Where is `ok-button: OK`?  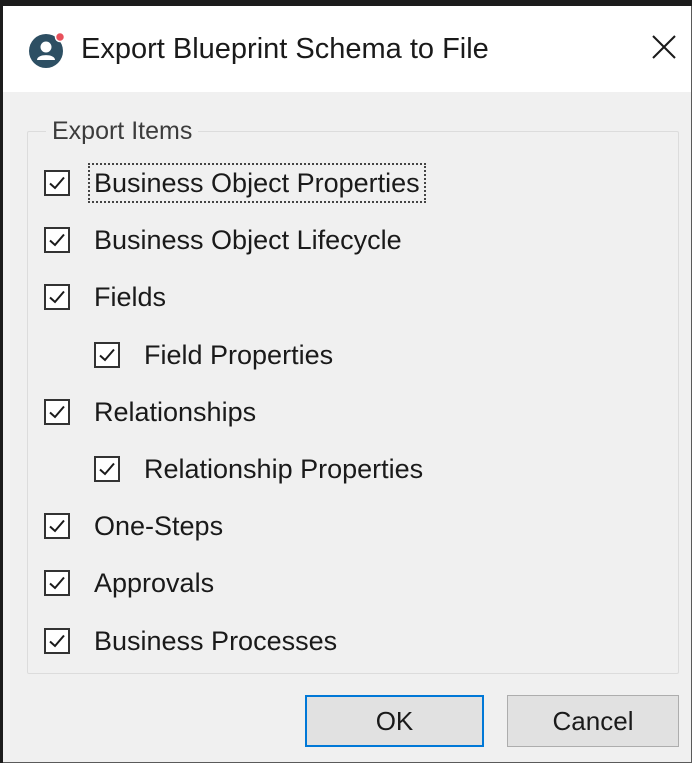
ok-button: OK is located at coordinates (394, 721).